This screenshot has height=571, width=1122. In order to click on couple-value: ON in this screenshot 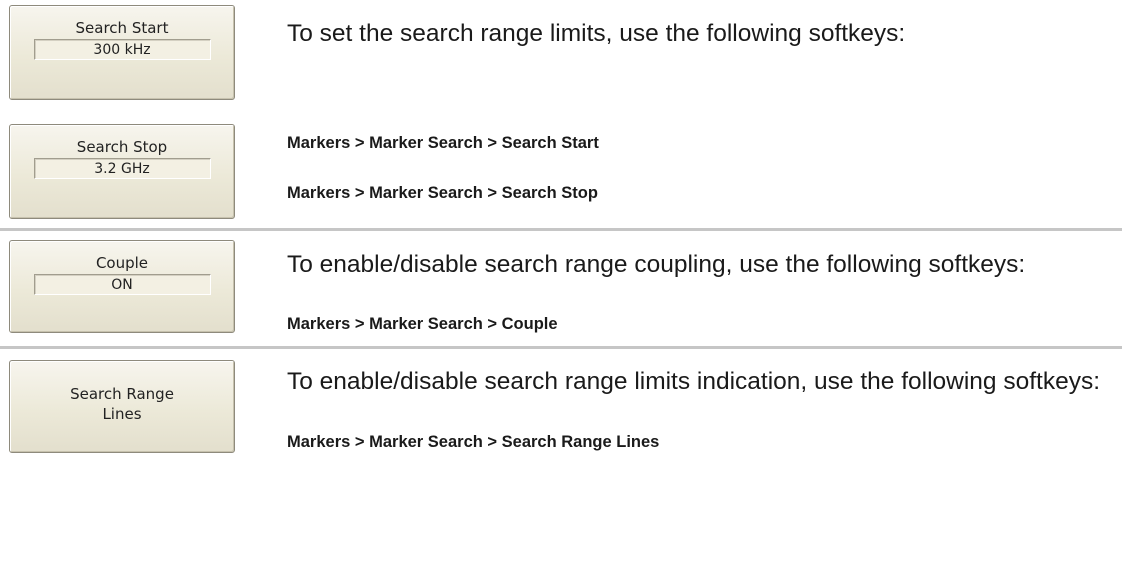, I will do `click(122, 284)`.